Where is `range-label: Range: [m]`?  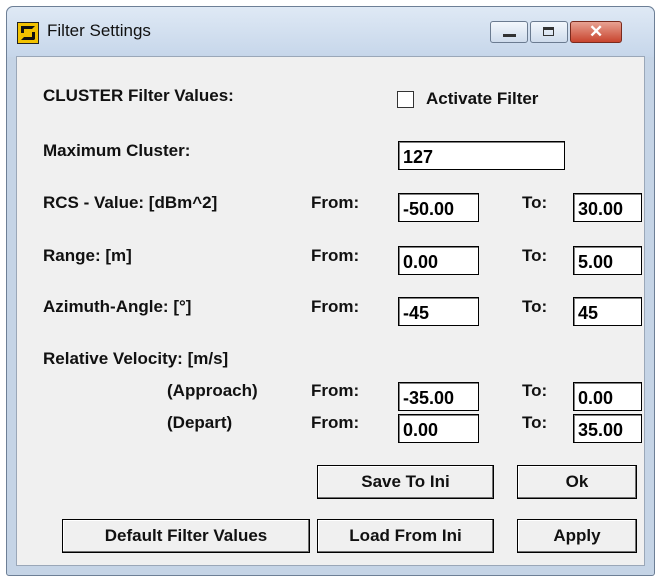
range-label: Range: [m] is located at coordinates (87, 255).